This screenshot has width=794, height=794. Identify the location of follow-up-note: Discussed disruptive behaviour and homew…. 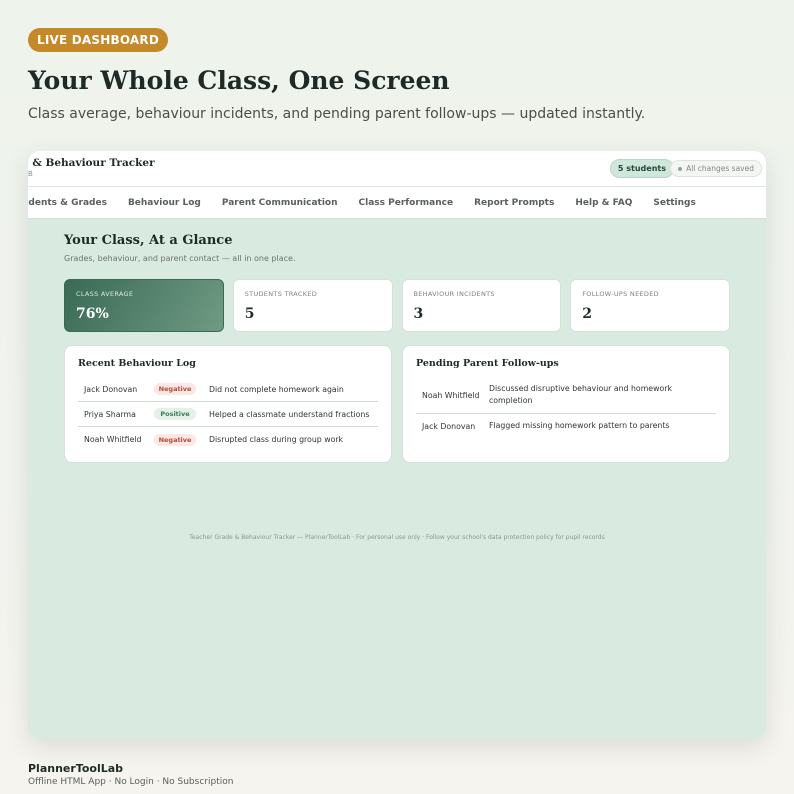
(580, 394).